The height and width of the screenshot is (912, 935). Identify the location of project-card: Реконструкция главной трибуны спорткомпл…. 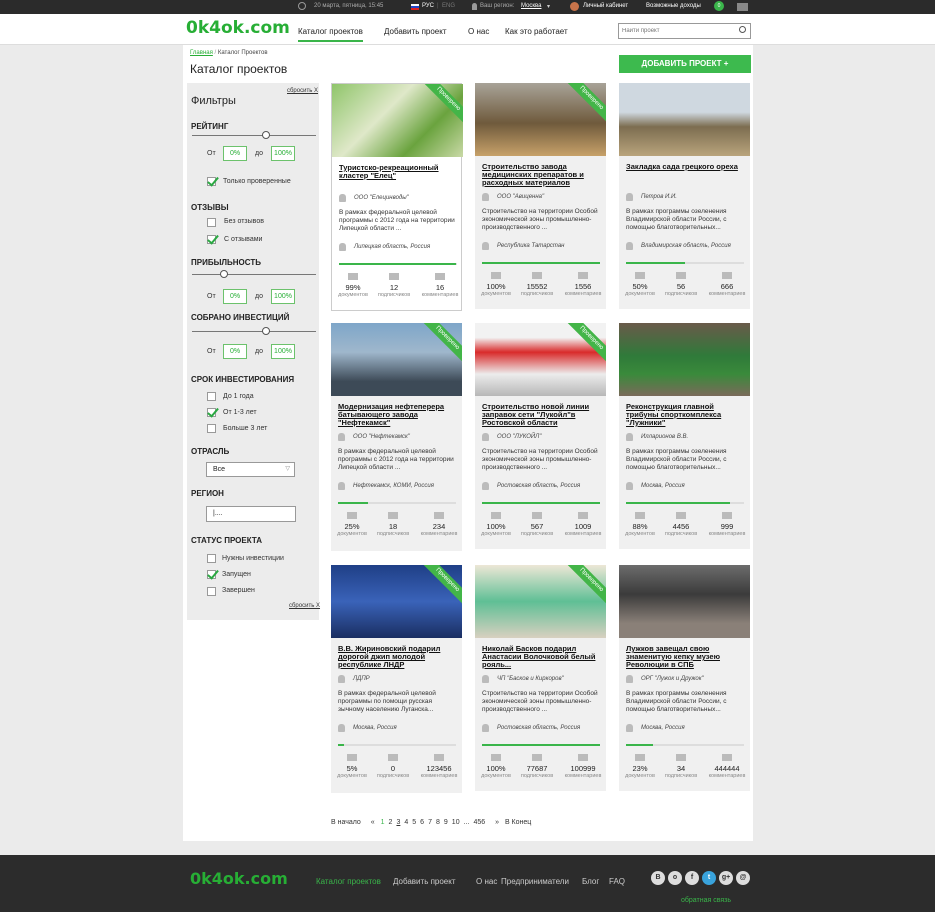
(684, 436).